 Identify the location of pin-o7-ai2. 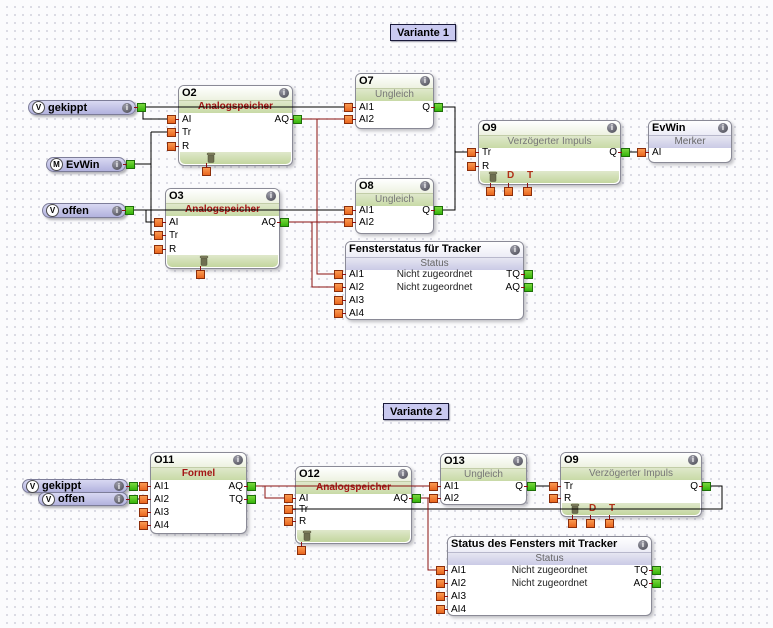
(350, 119).